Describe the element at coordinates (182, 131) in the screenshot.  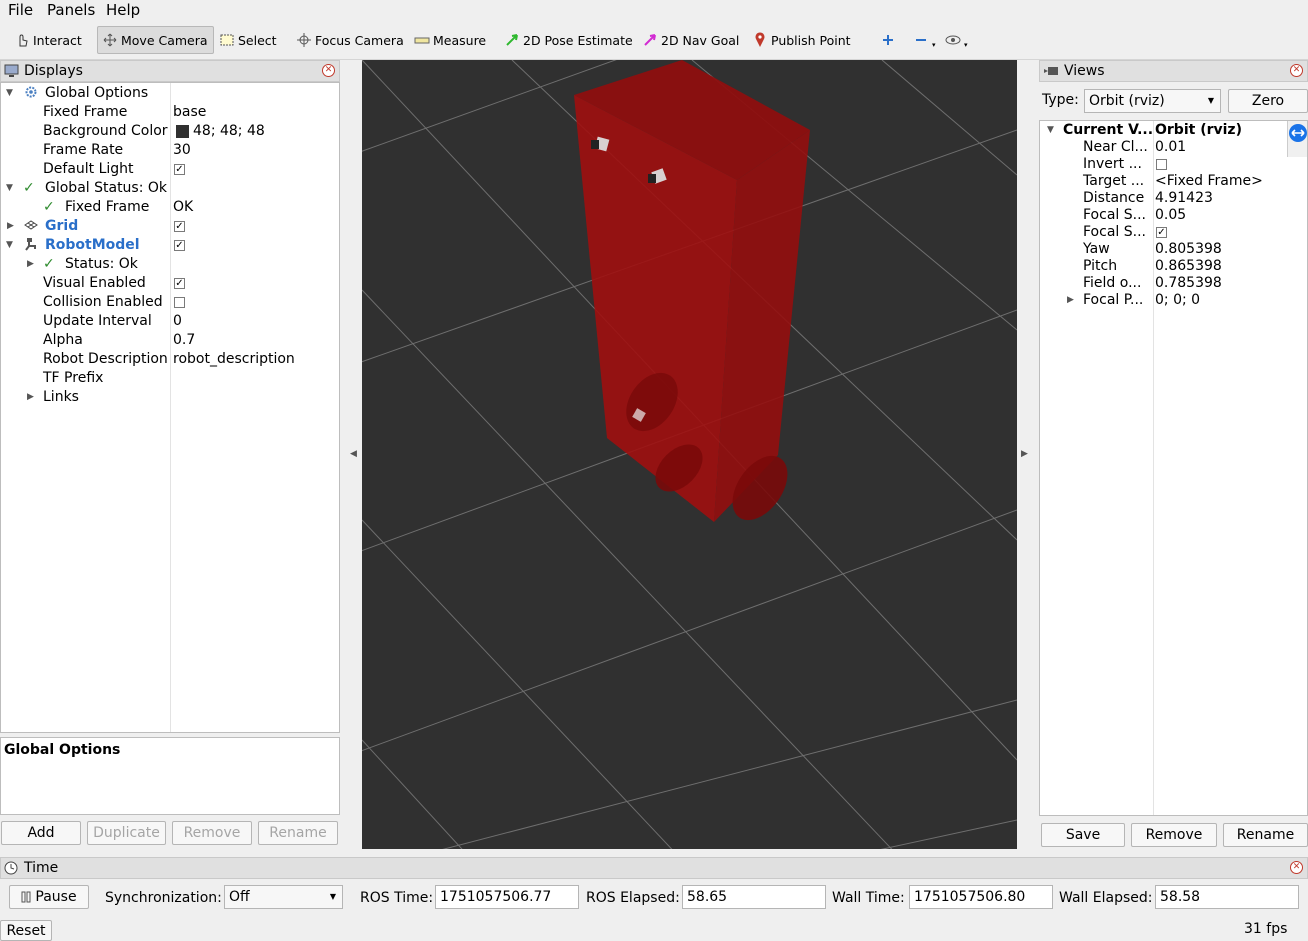
I see `color-swatch` at that location.